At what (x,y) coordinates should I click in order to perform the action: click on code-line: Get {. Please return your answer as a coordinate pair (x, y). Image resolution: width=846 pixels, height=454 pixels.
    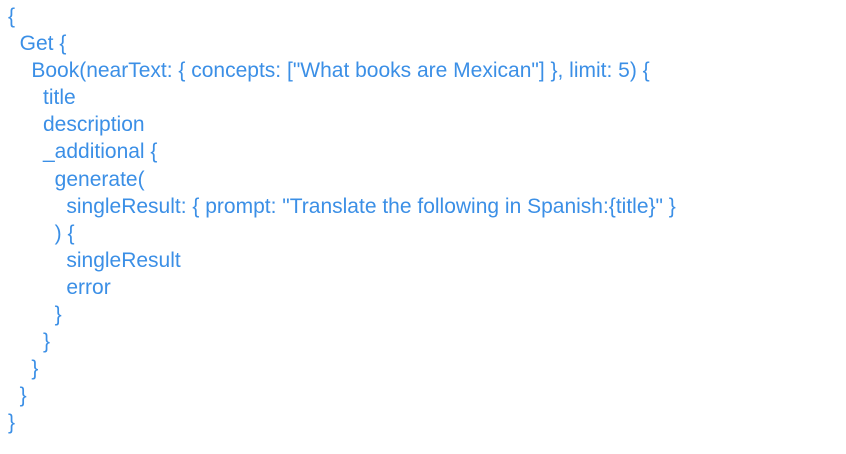
    Looking at the image, I should click on (37, 44).